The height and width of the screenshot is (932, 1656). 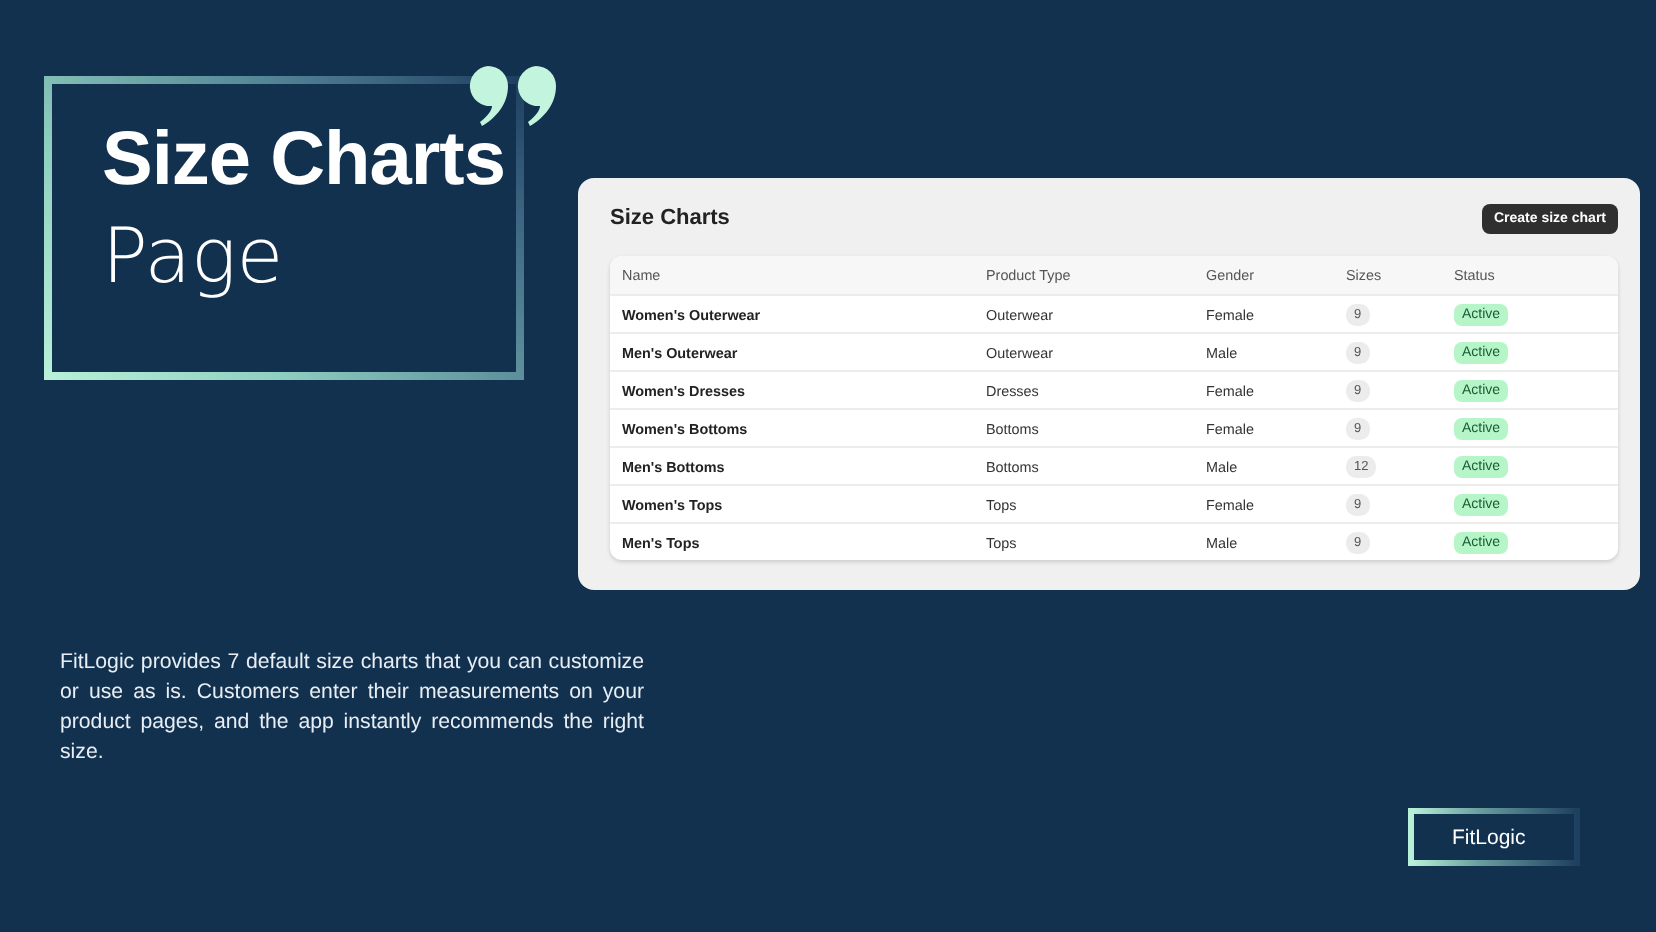 What do you see at coordinates (352, 708) in the screenshot?
I see `description-text: FitLogic provides 7 default size charts that you can customize or use as is. Customers enter their measurements on your product pages, and the app instantly recommends the right size.` at bounding box center [352, 708].